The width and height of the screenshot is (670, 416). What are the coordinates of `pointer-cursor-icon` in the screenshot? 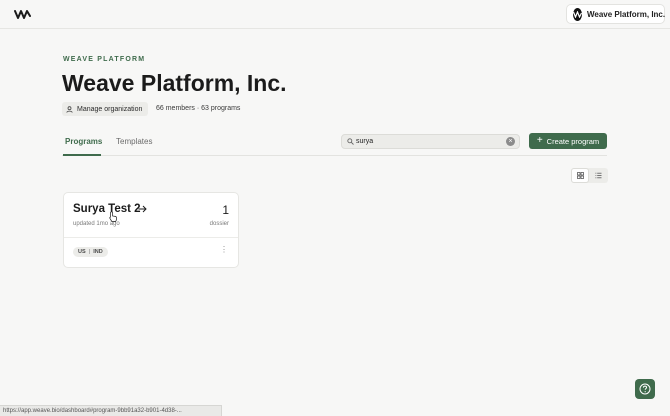 It's located at (113, 216).